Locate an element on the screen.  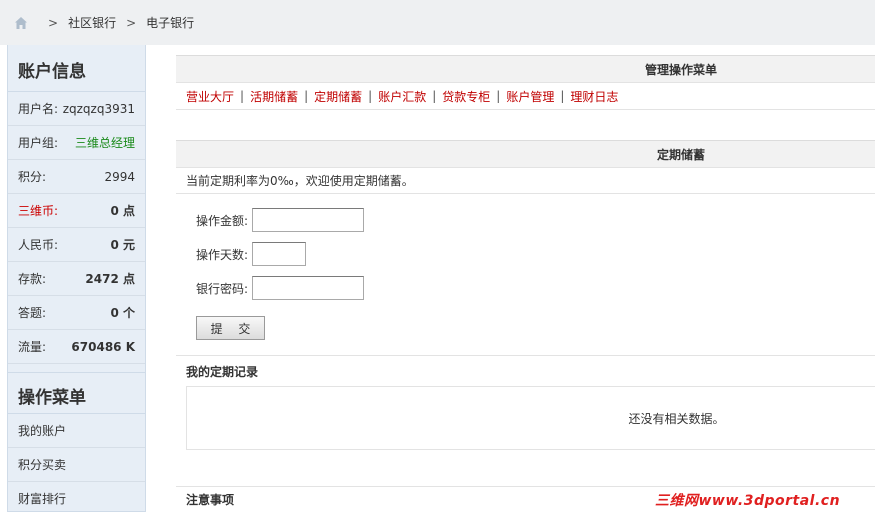
ops-menu-title: 操作菜单 is located at coordinates (76, 393).